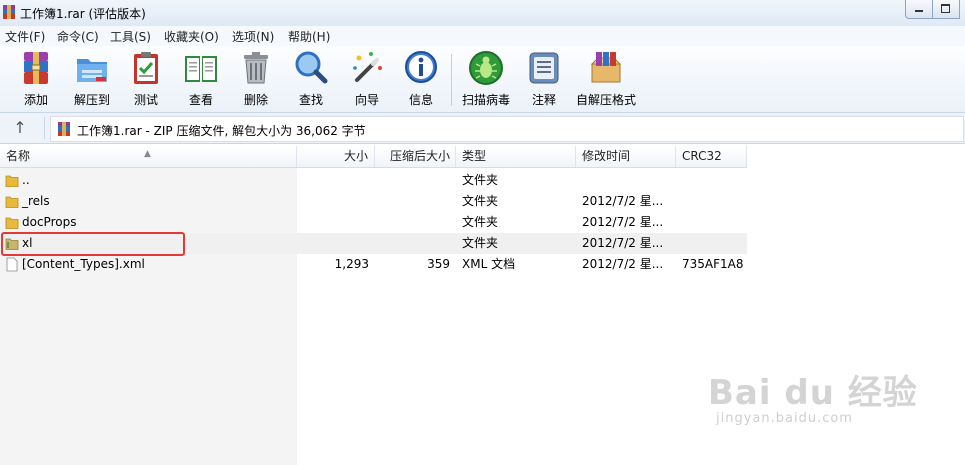  I want to click on add-button: 添加, so click(36, 79).